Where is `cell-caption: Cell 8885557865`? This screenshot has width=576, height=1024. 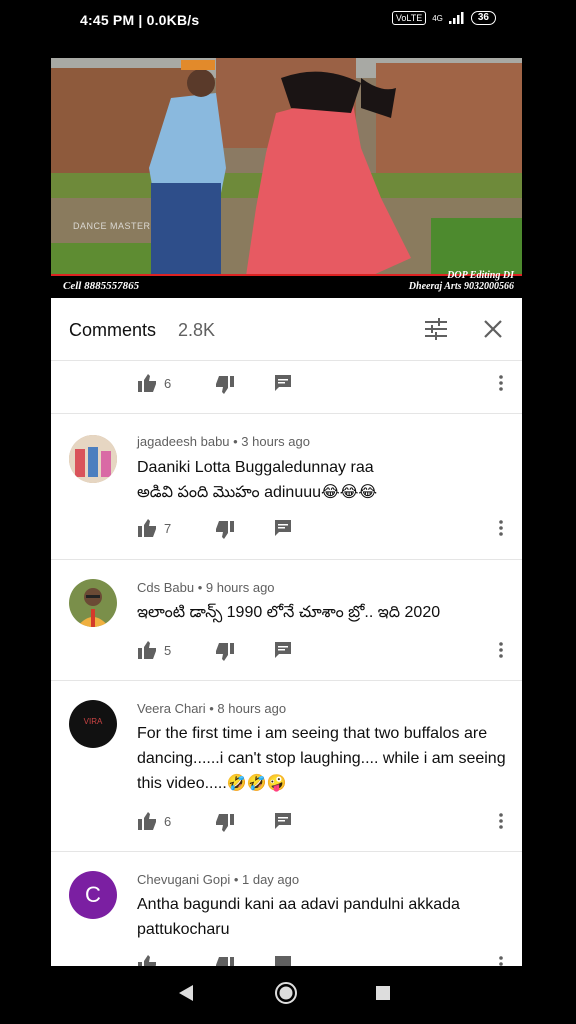
cell-caption: Cell 8885557865 is located at coordinates (101, 286).